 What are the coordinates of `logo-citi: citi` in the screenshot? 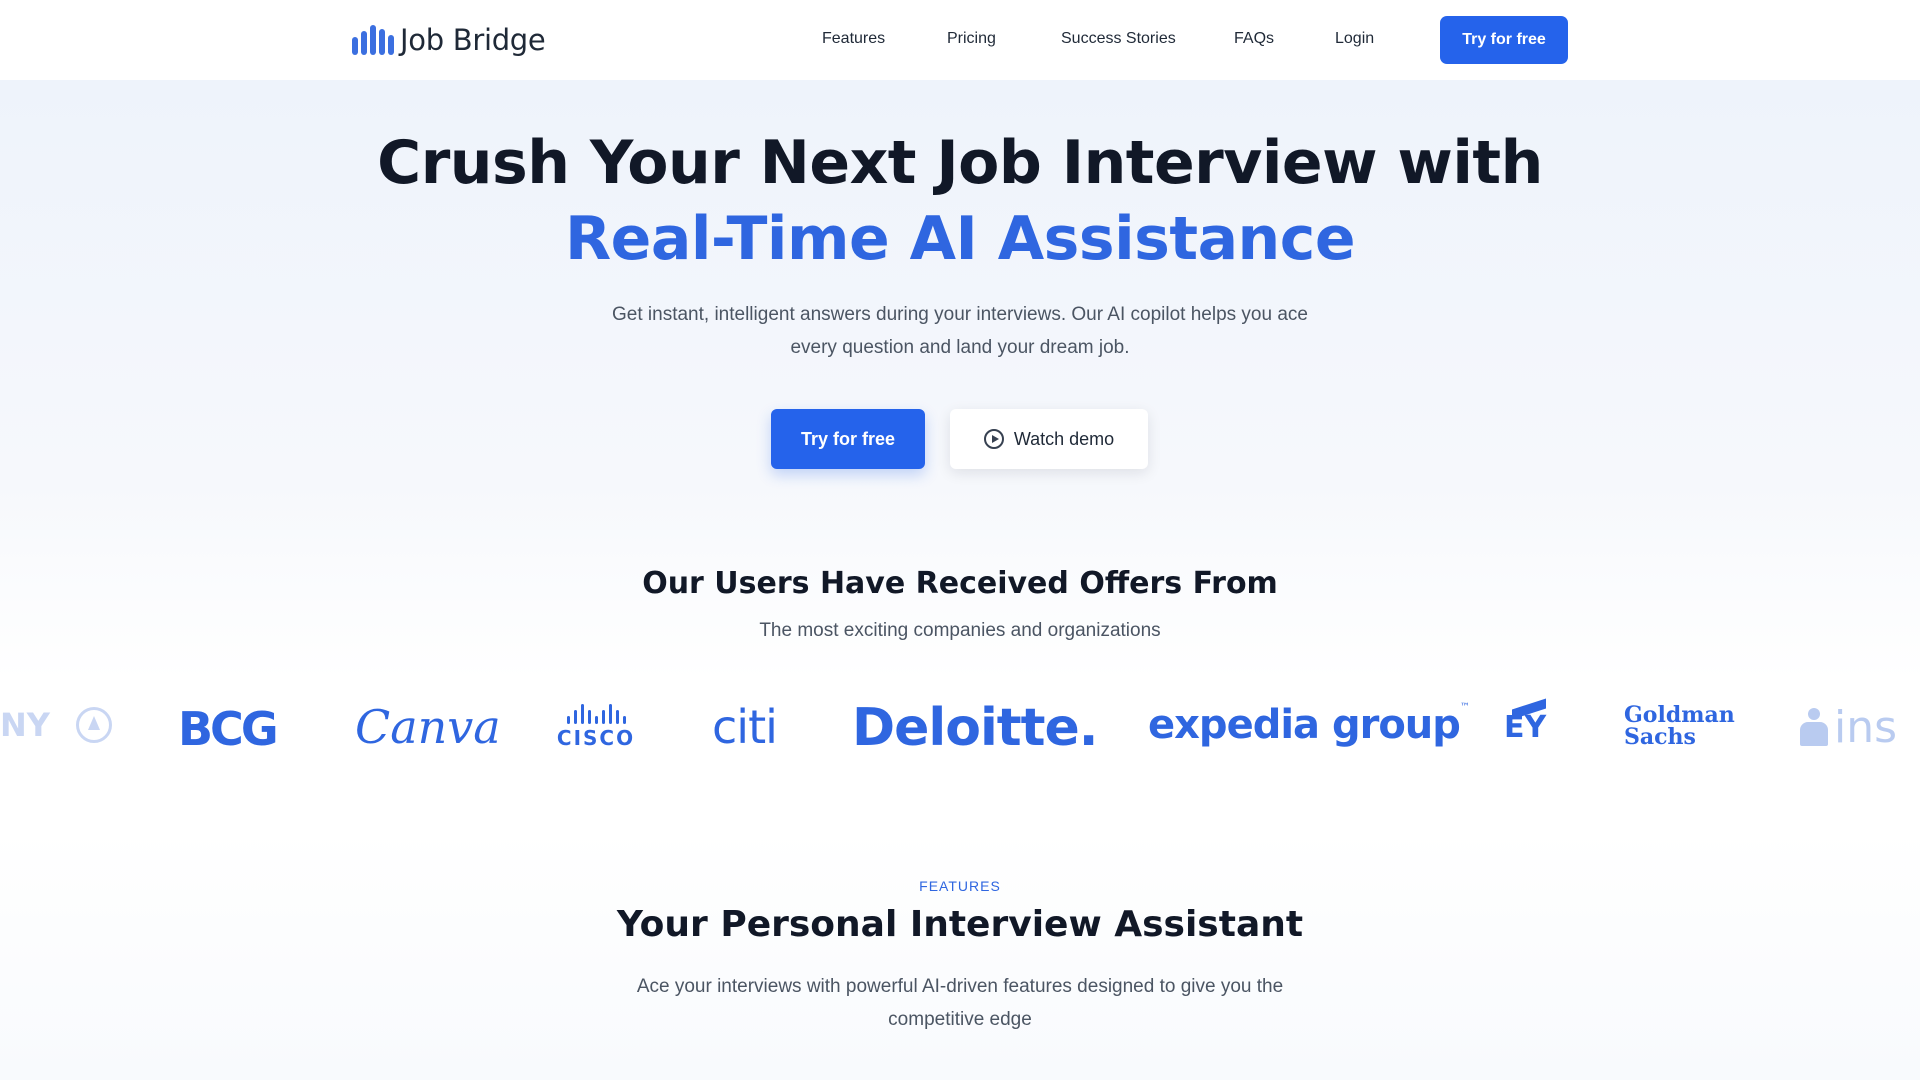 It's located at (745, 727).